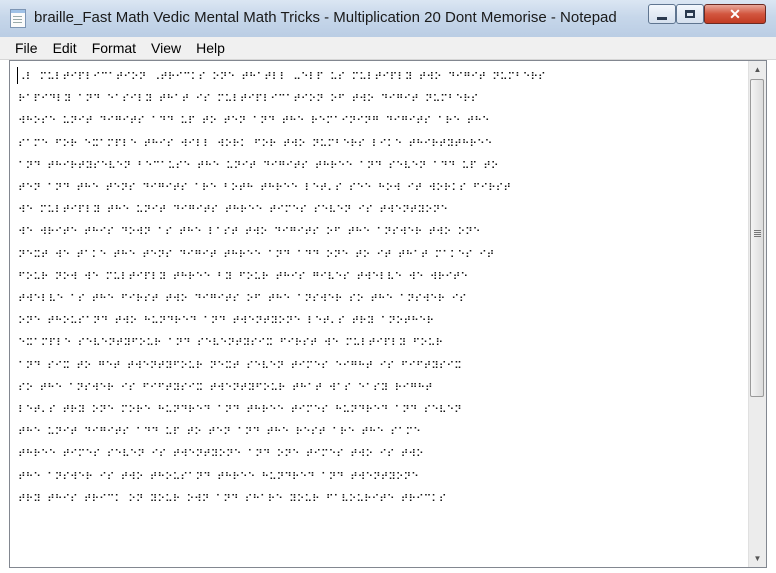 The width and height of the screenshot is (776, 573). I want to click on scrollbar-grip-icon, so click(757, 230).